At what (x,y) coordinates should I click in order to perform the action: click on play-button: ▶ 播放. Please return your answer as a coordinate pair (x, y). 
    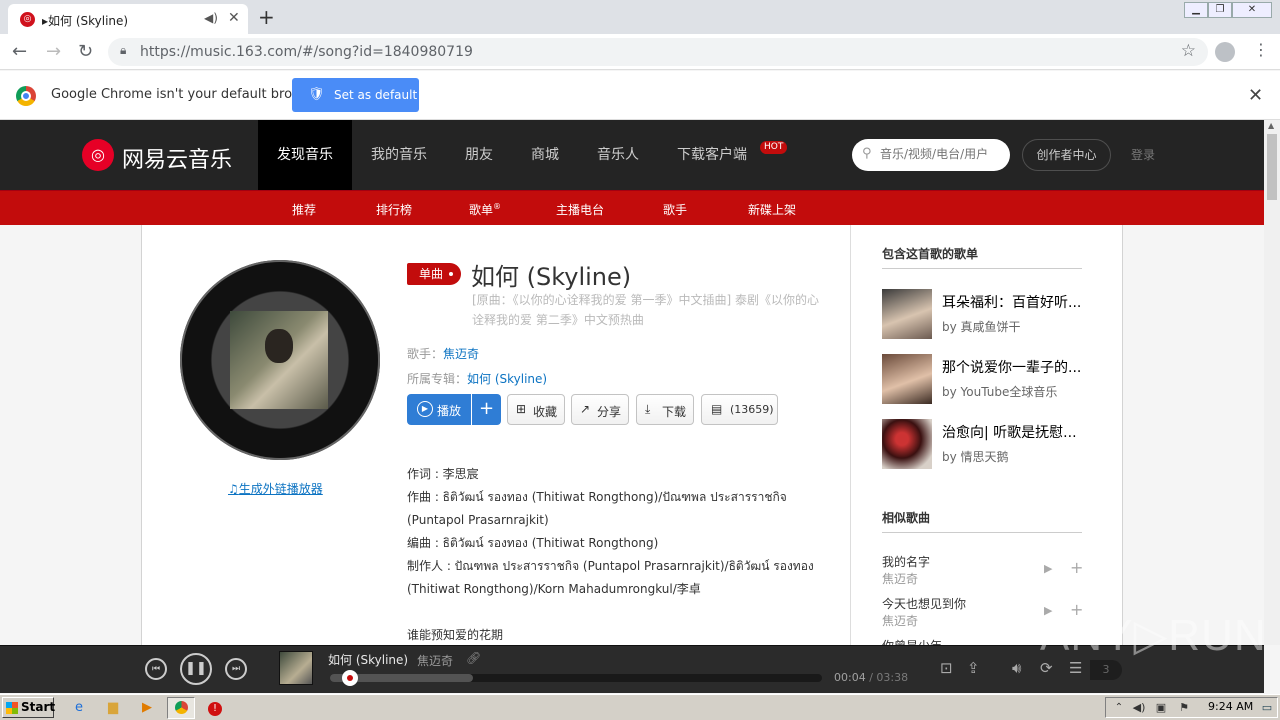
    Looking at the image, I should click on (439, 409).